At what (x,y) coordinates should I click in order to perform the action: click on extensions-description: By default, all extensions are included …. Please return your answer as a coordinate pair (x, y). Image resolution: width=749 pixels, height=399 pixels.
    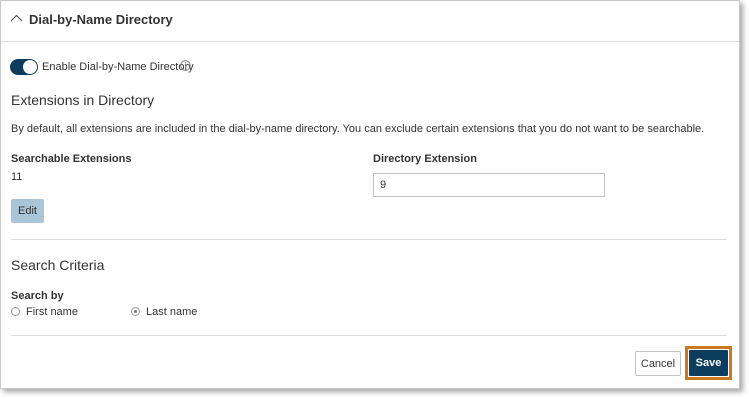
    Looking at the image, I should click on (358, 129).